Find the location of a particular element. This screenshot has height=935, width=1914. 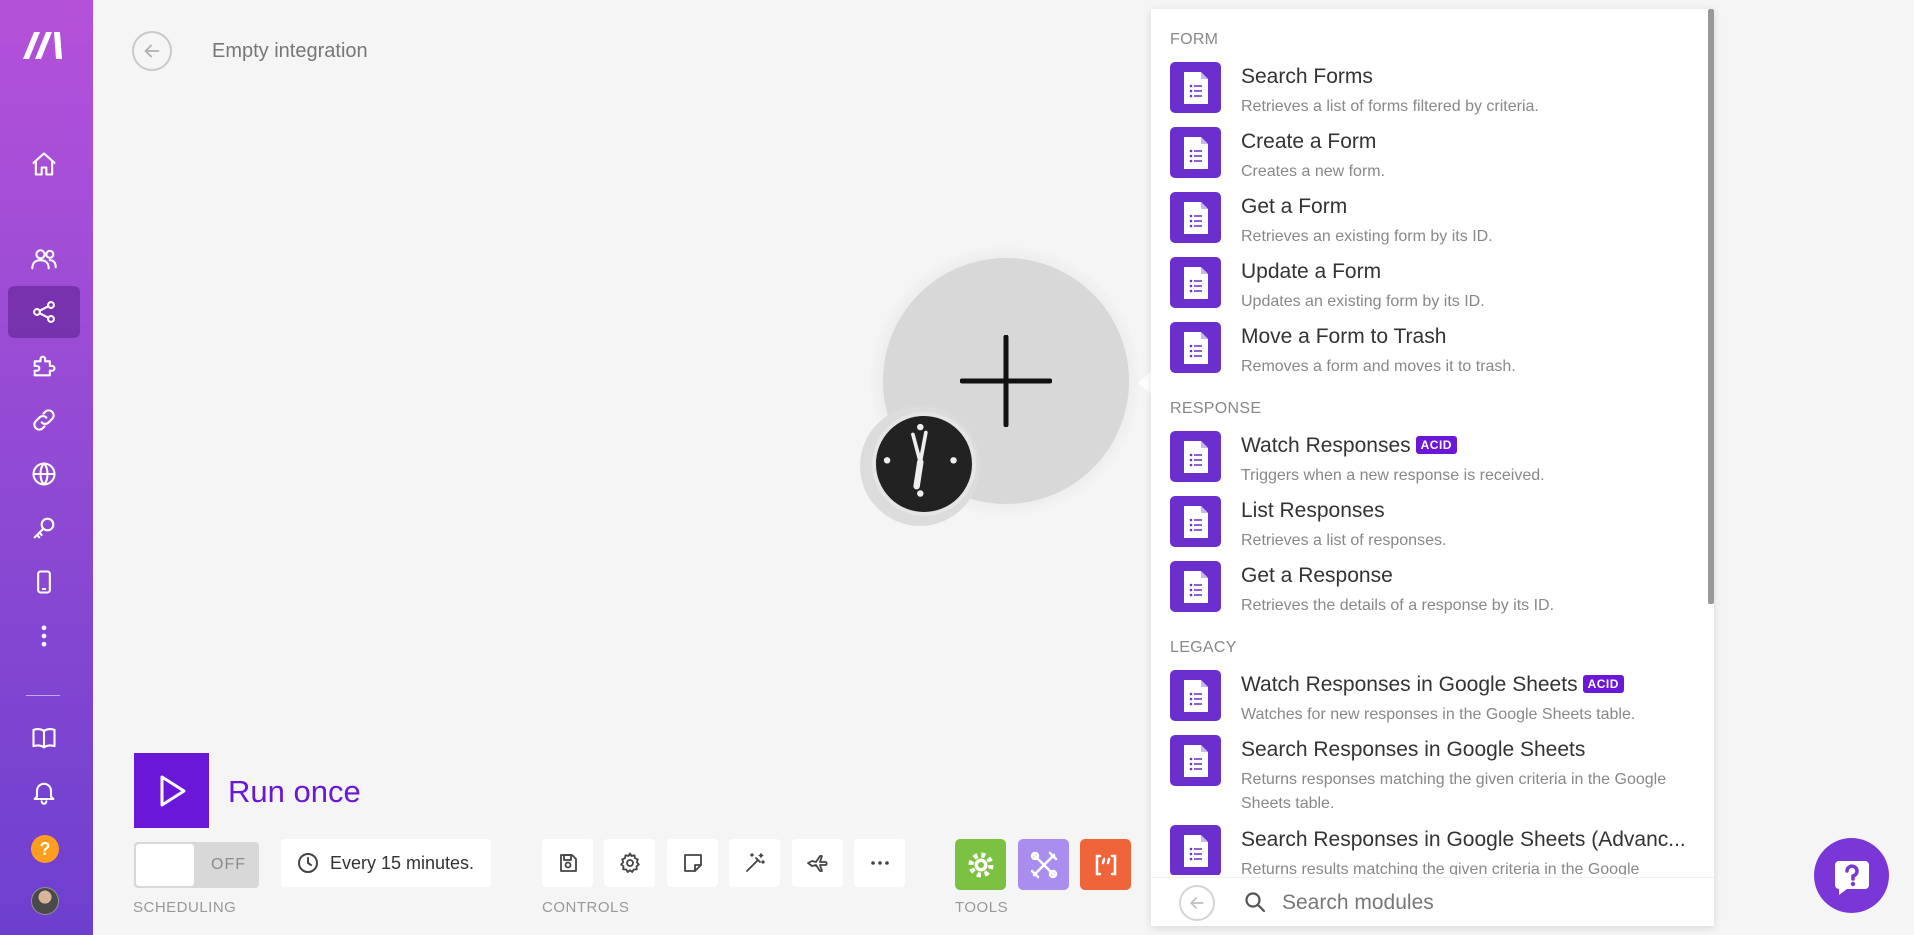

help-icon: ? is located at coordinates (45, 849).